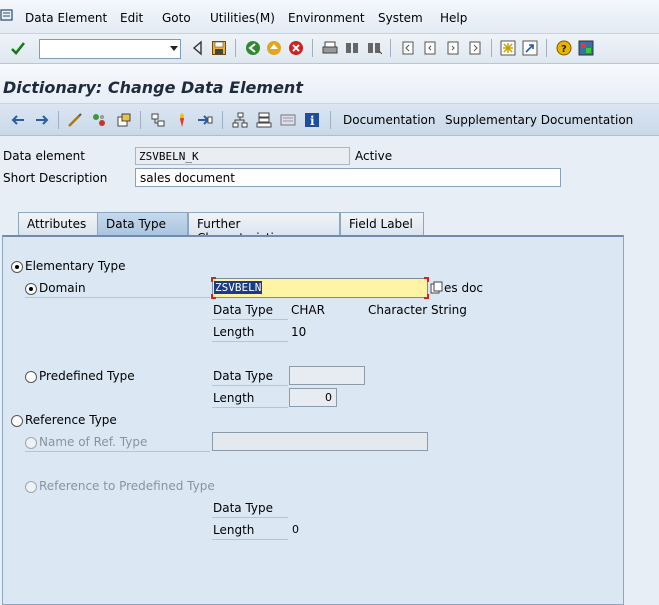 This screenshot has width=659, height=605. What do you see at coordinates (62, 288) in the screenshot?
I see `domain-label: Domain` at bounding box center [62, 288].